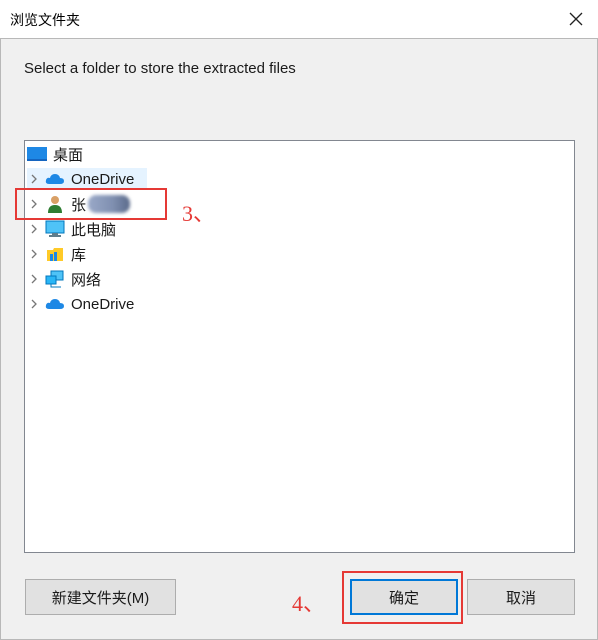 This screenshot has height=640, width=598. I want to click on desktop-icon, so click(37, 154).